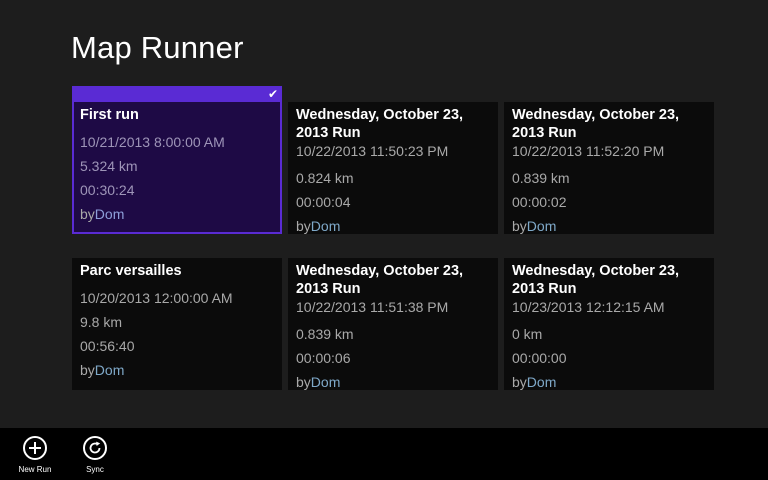  What do you see at coordinates (95, 469) in the screenshot?
I see `sync-label: Sync` at bounding box center [95, 469].